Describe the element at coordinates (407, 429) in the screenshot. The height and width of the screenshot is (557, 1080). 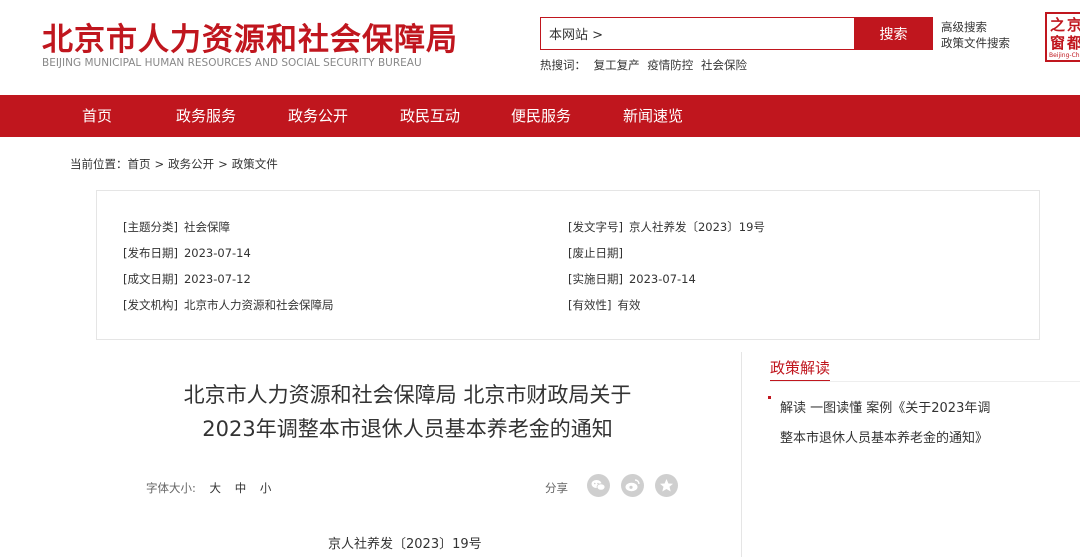
I see `document-title-line-2: 2023年调整本市退休人员基本养老金的通知` at that location.